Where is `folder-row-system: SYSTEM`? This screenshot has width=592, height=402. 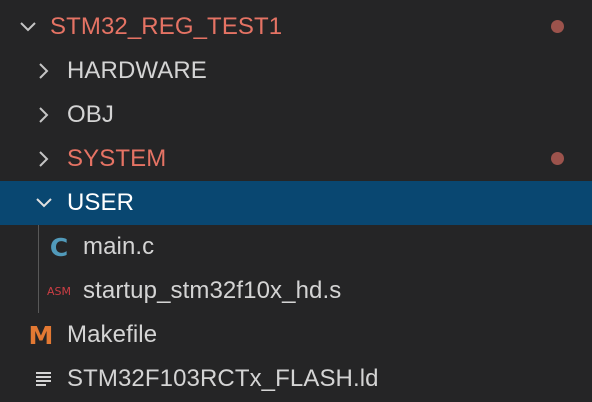
folder-row-system: SYSTEM is located at coordinates (296, 159).